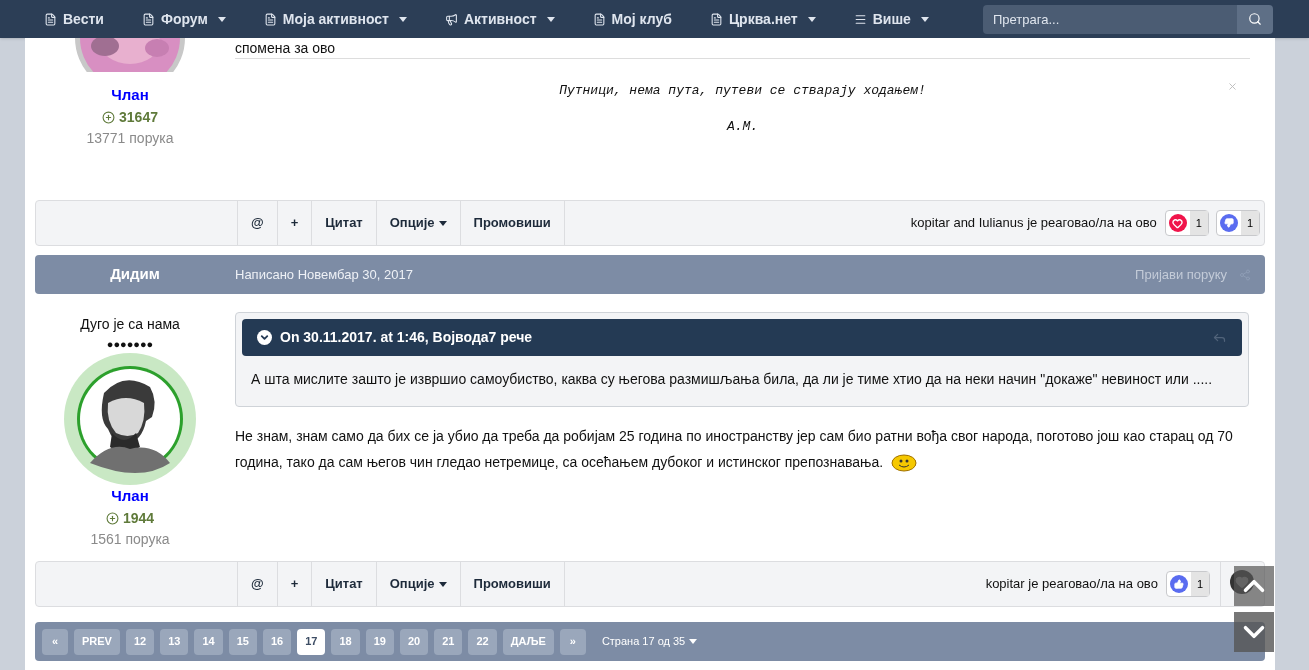 Image resolution: width=1309 pixels, height=670 pixels. What do you see at coordinates (311, 641) in the screenshot?
I see `page-button: 17` at bounding box center [311, 641].